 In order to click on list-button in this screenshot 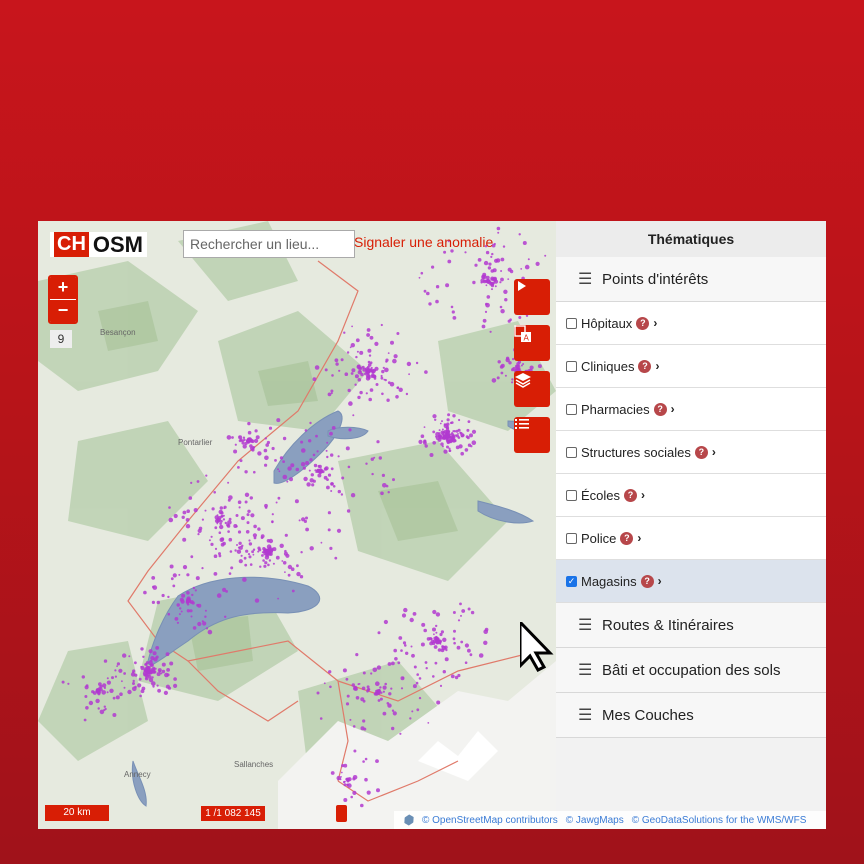, I will do `click(532, 435)`.